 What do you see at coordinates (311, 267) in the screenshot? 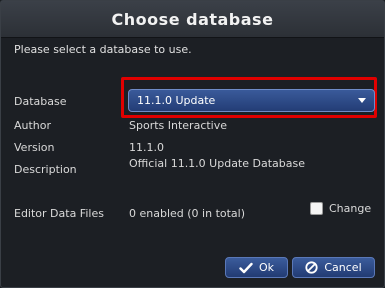
I see `cancel-icon` at bounding box center [311, 267].